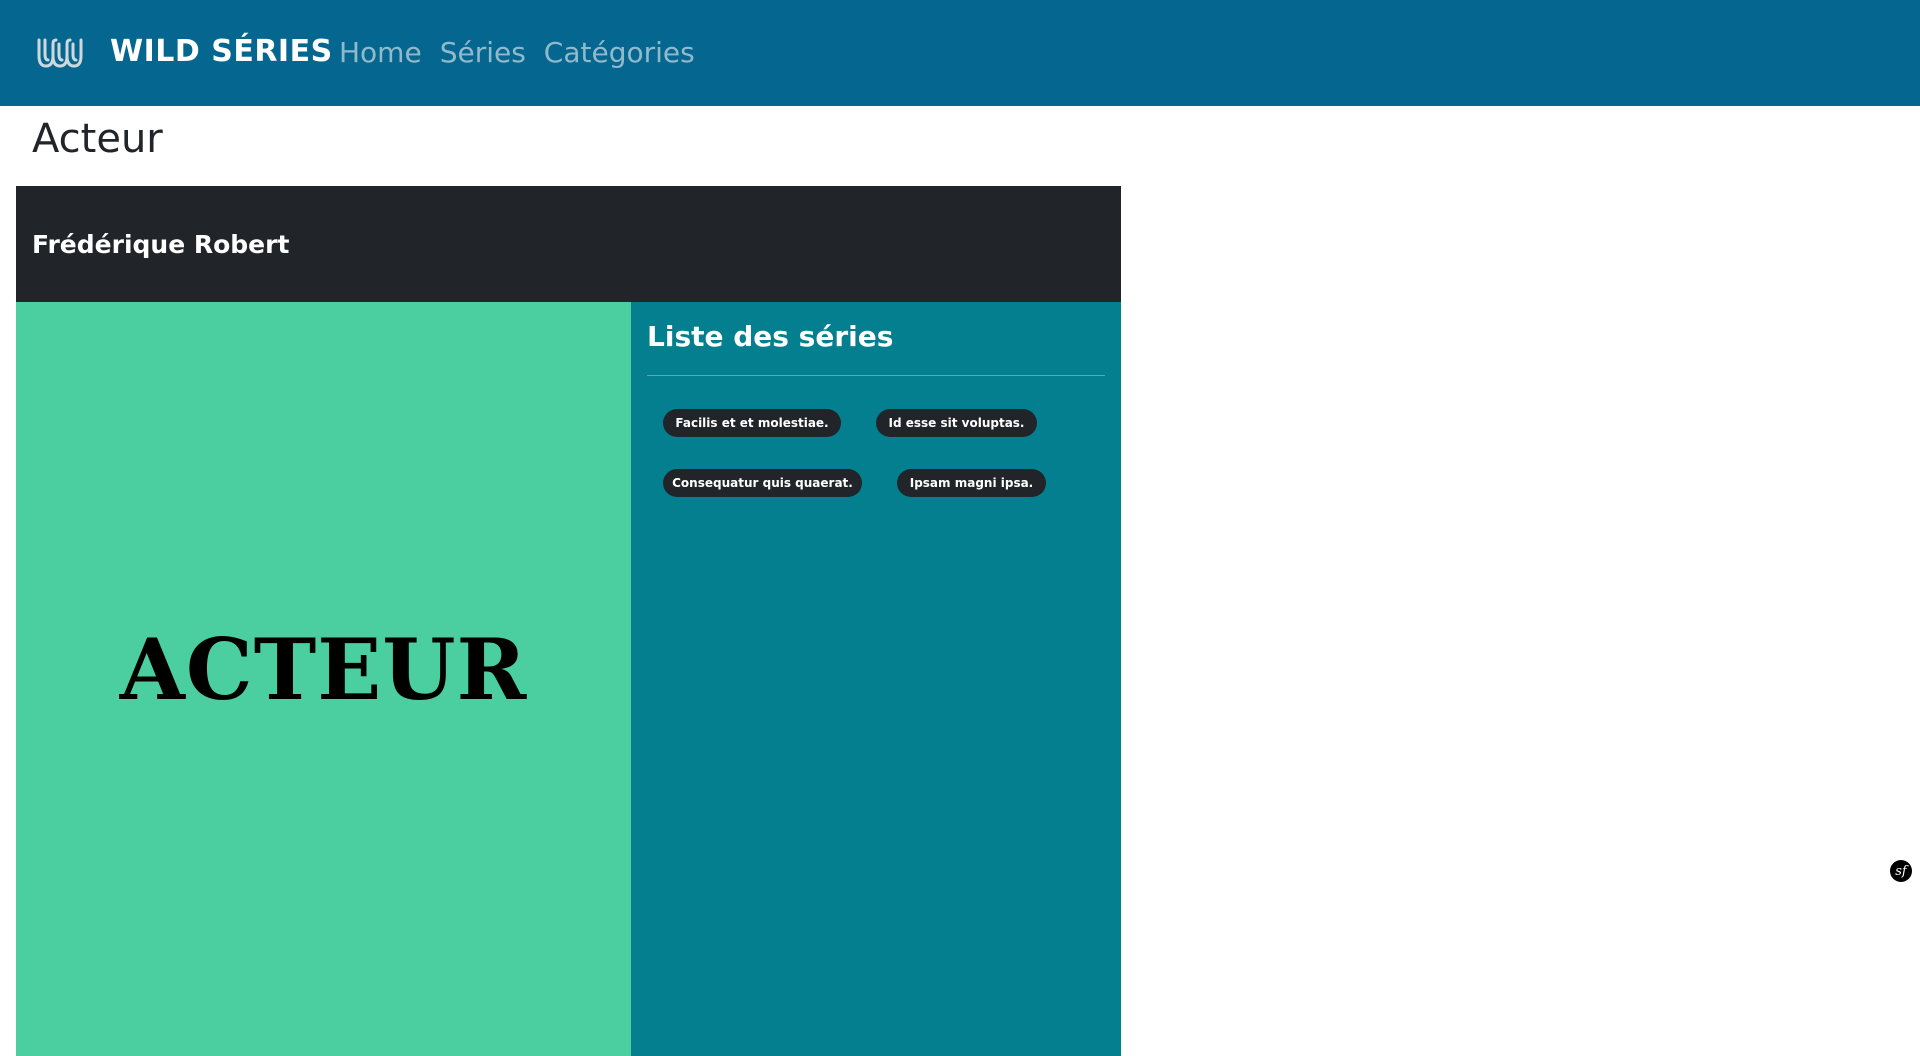 This screenshot has width=1920, height=1056. I want to click on series-pill: Id esse sit voluptas., so click(956, 423).